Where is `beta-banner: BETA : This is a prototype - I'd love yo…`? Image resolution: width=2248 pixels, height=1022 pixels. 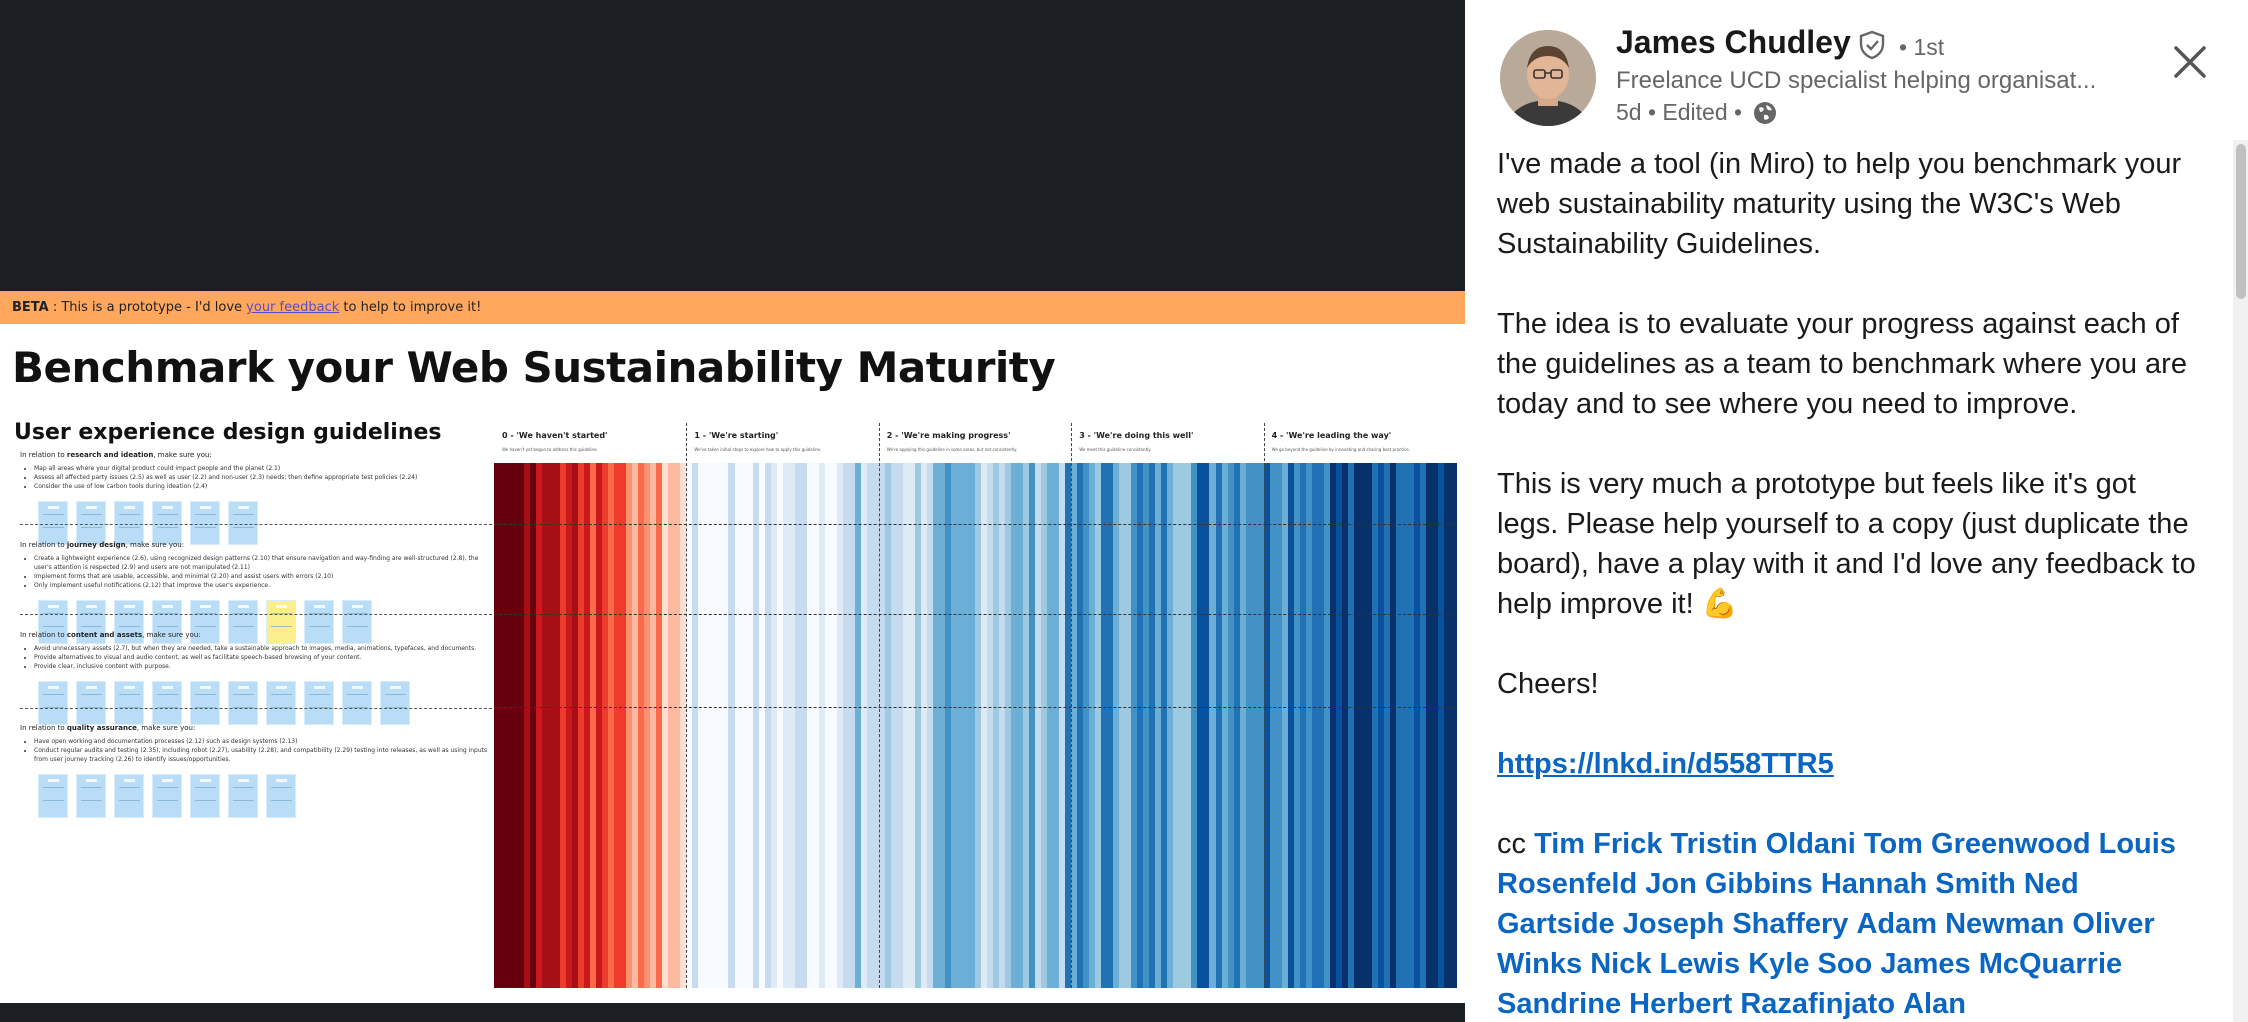
beta-banner: BETA : This is a prototype - I'd love yo… is located at coordinates (732, 307).